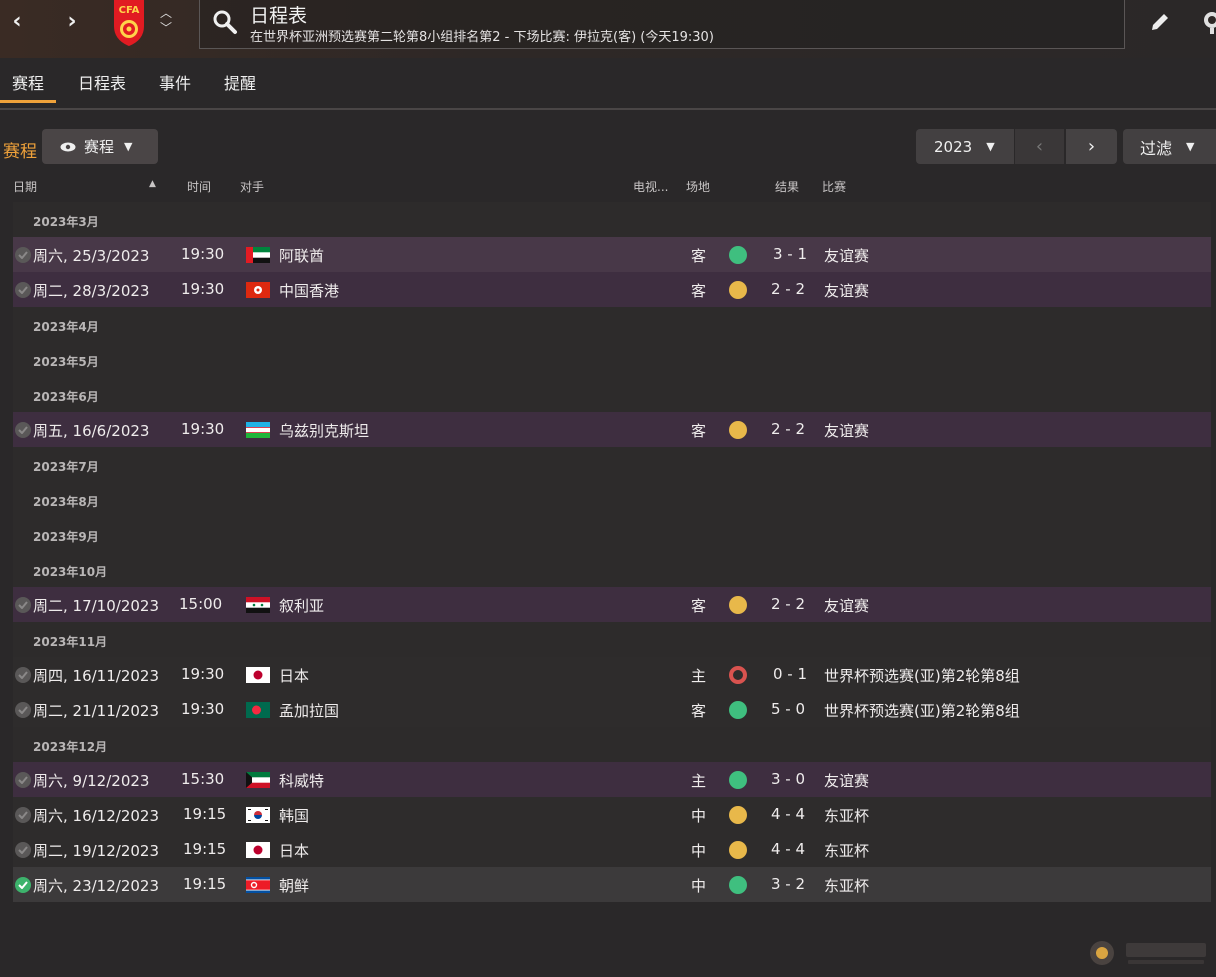 The image size is (1216, 977). What do you see at coordinates (240, 82) in the screenshot?
I see `tab-reminders: 提醒` at bounding box center [240, 82].